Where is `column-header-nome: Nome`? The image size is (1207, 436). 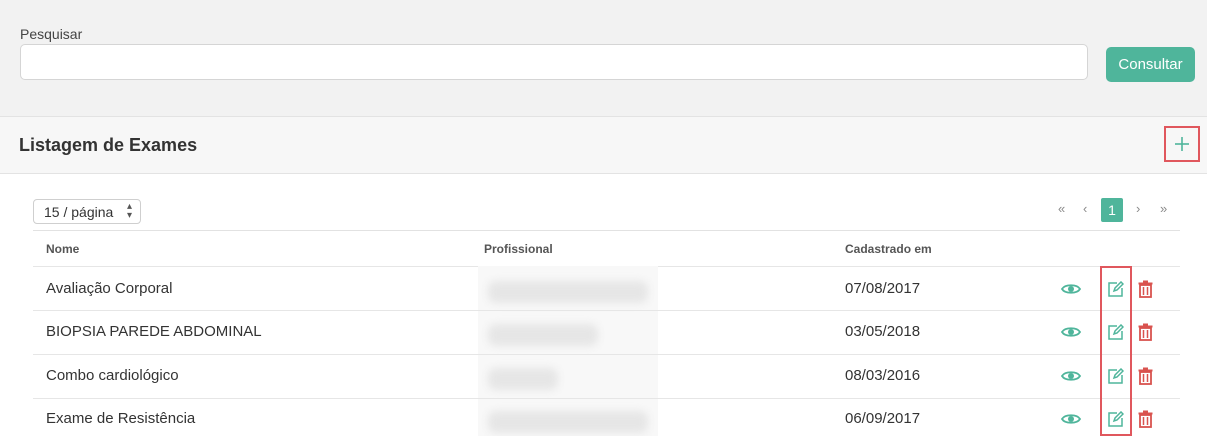 column-header-nome: Nome is located at coordinates (63, 249).